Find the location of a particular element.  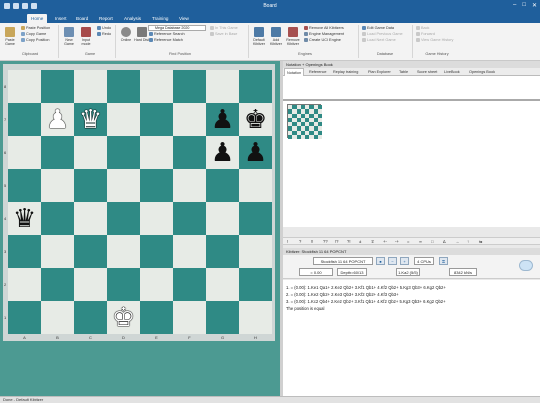

annotation-symbol: ?! is located at coordinates (349, 241).